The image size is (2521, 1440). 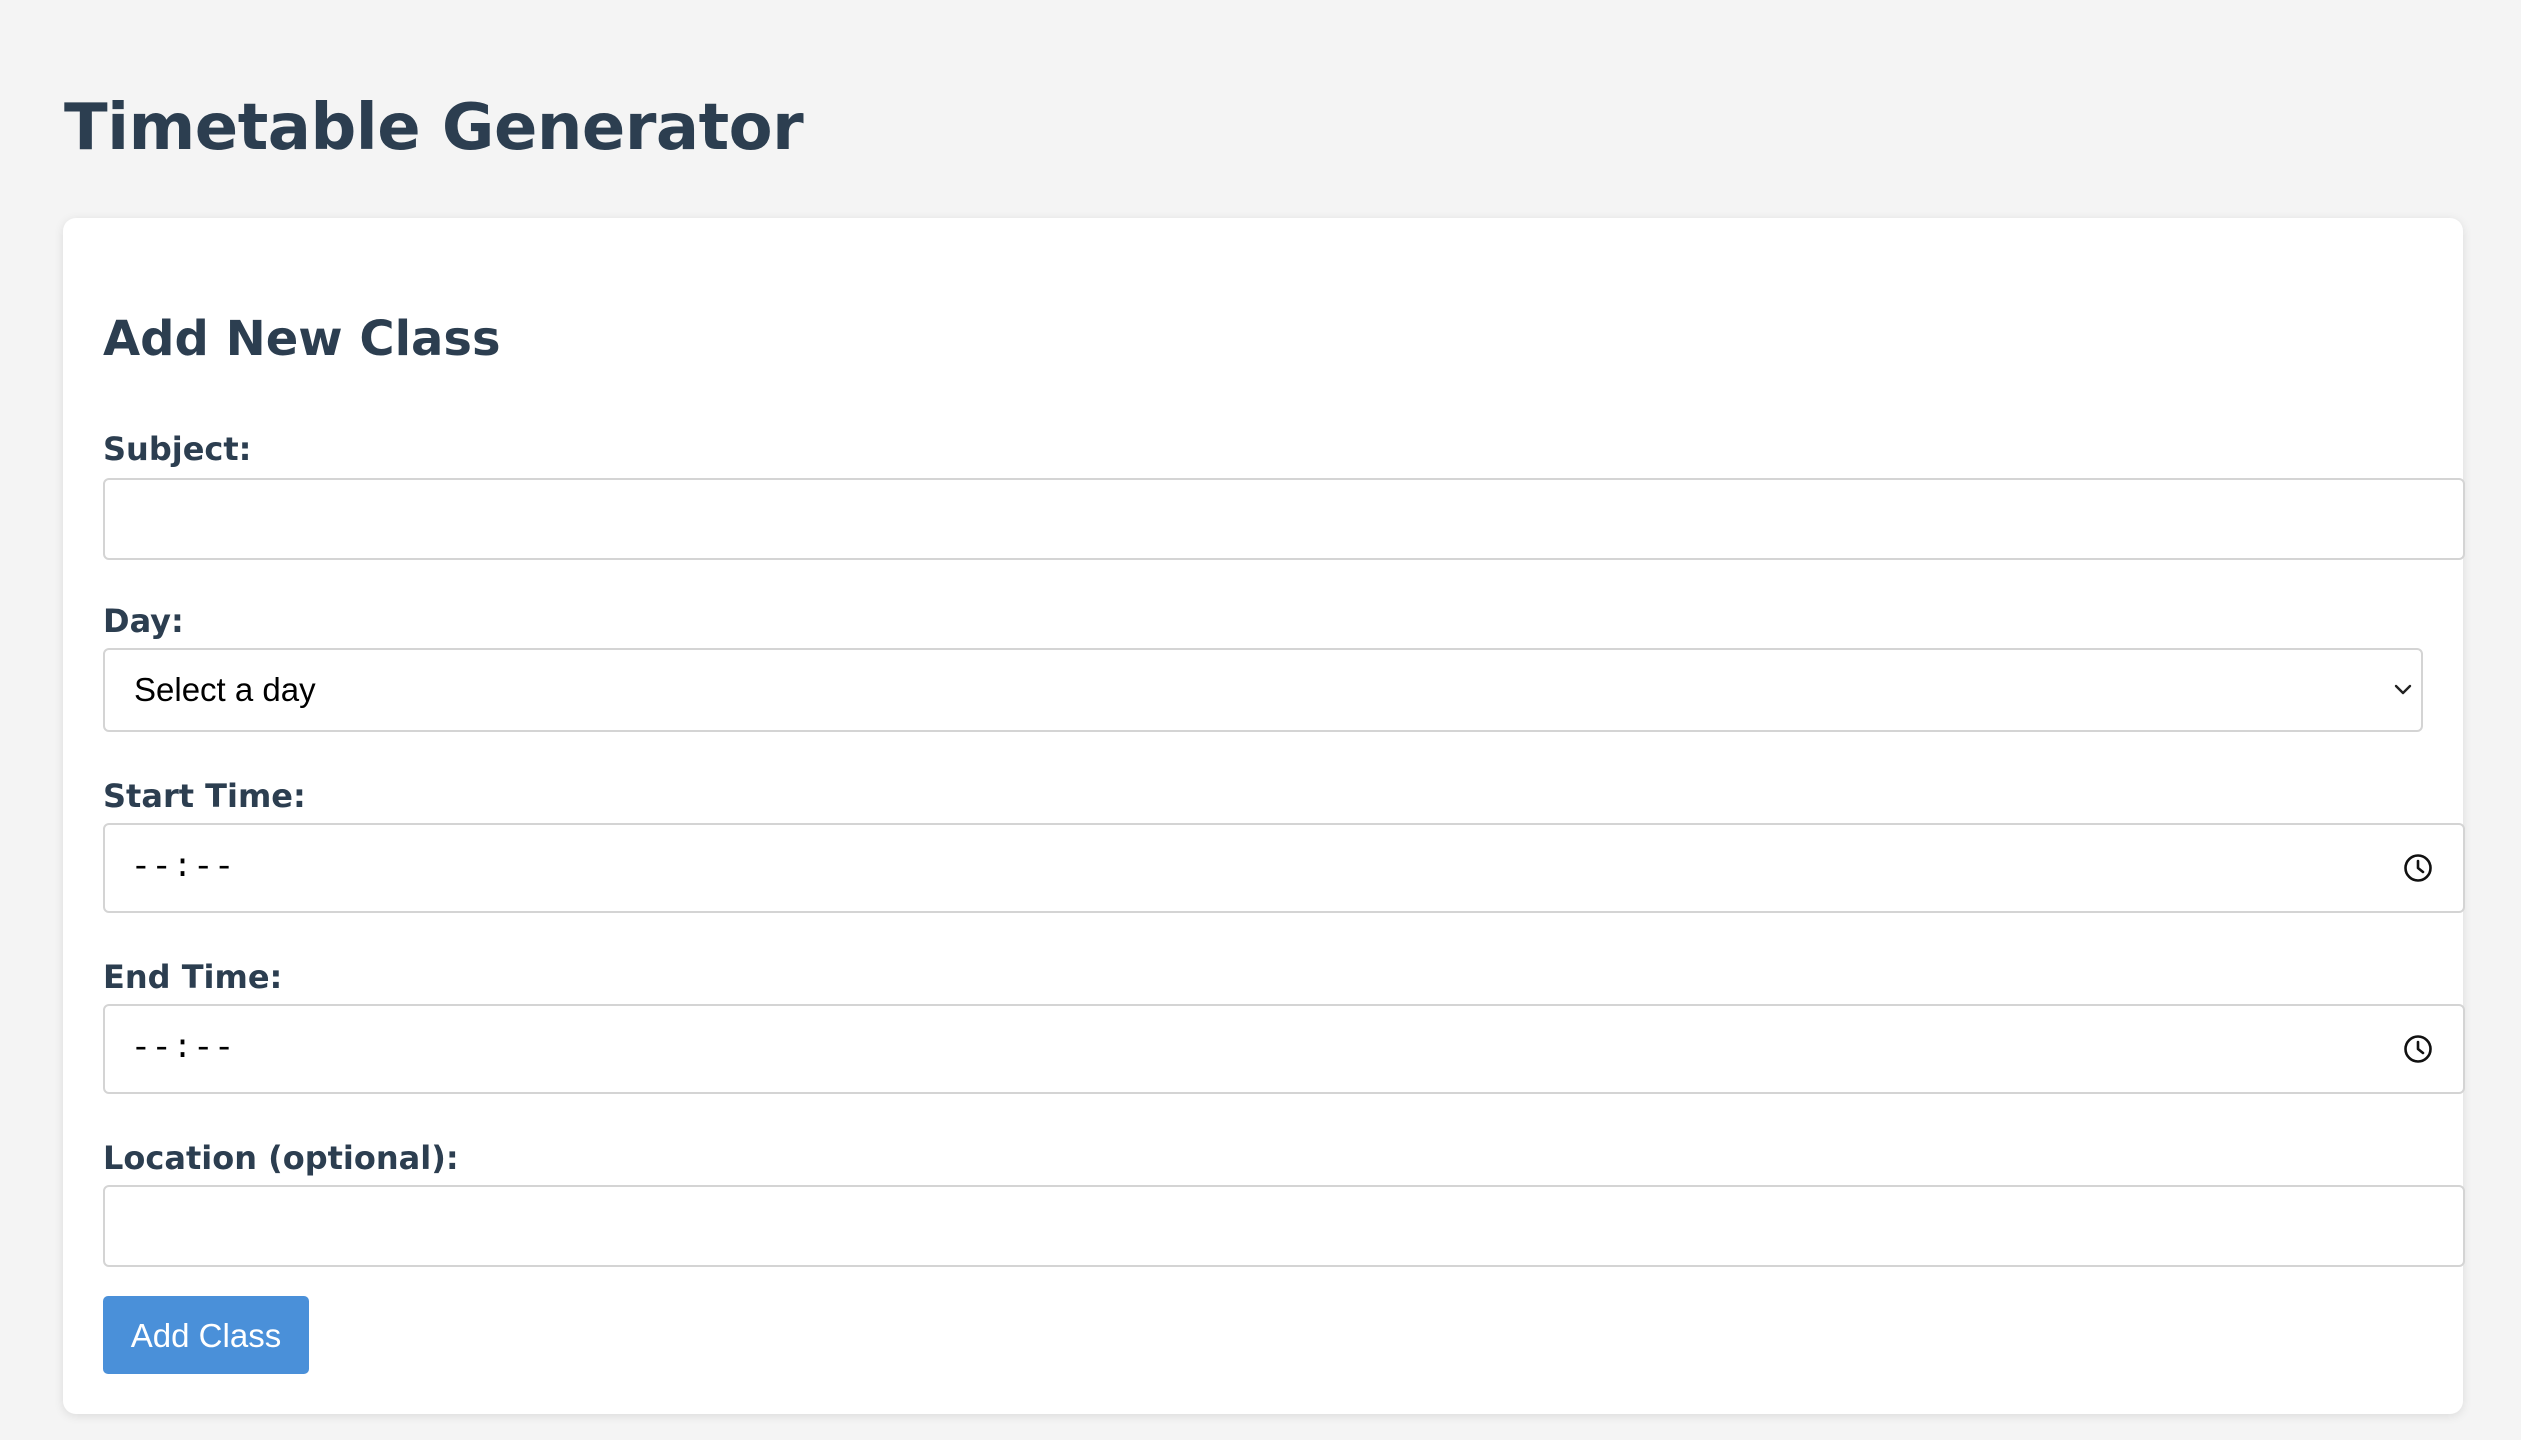 I want to click on location-label: Location (optional):, so click(x=281, y=1158).